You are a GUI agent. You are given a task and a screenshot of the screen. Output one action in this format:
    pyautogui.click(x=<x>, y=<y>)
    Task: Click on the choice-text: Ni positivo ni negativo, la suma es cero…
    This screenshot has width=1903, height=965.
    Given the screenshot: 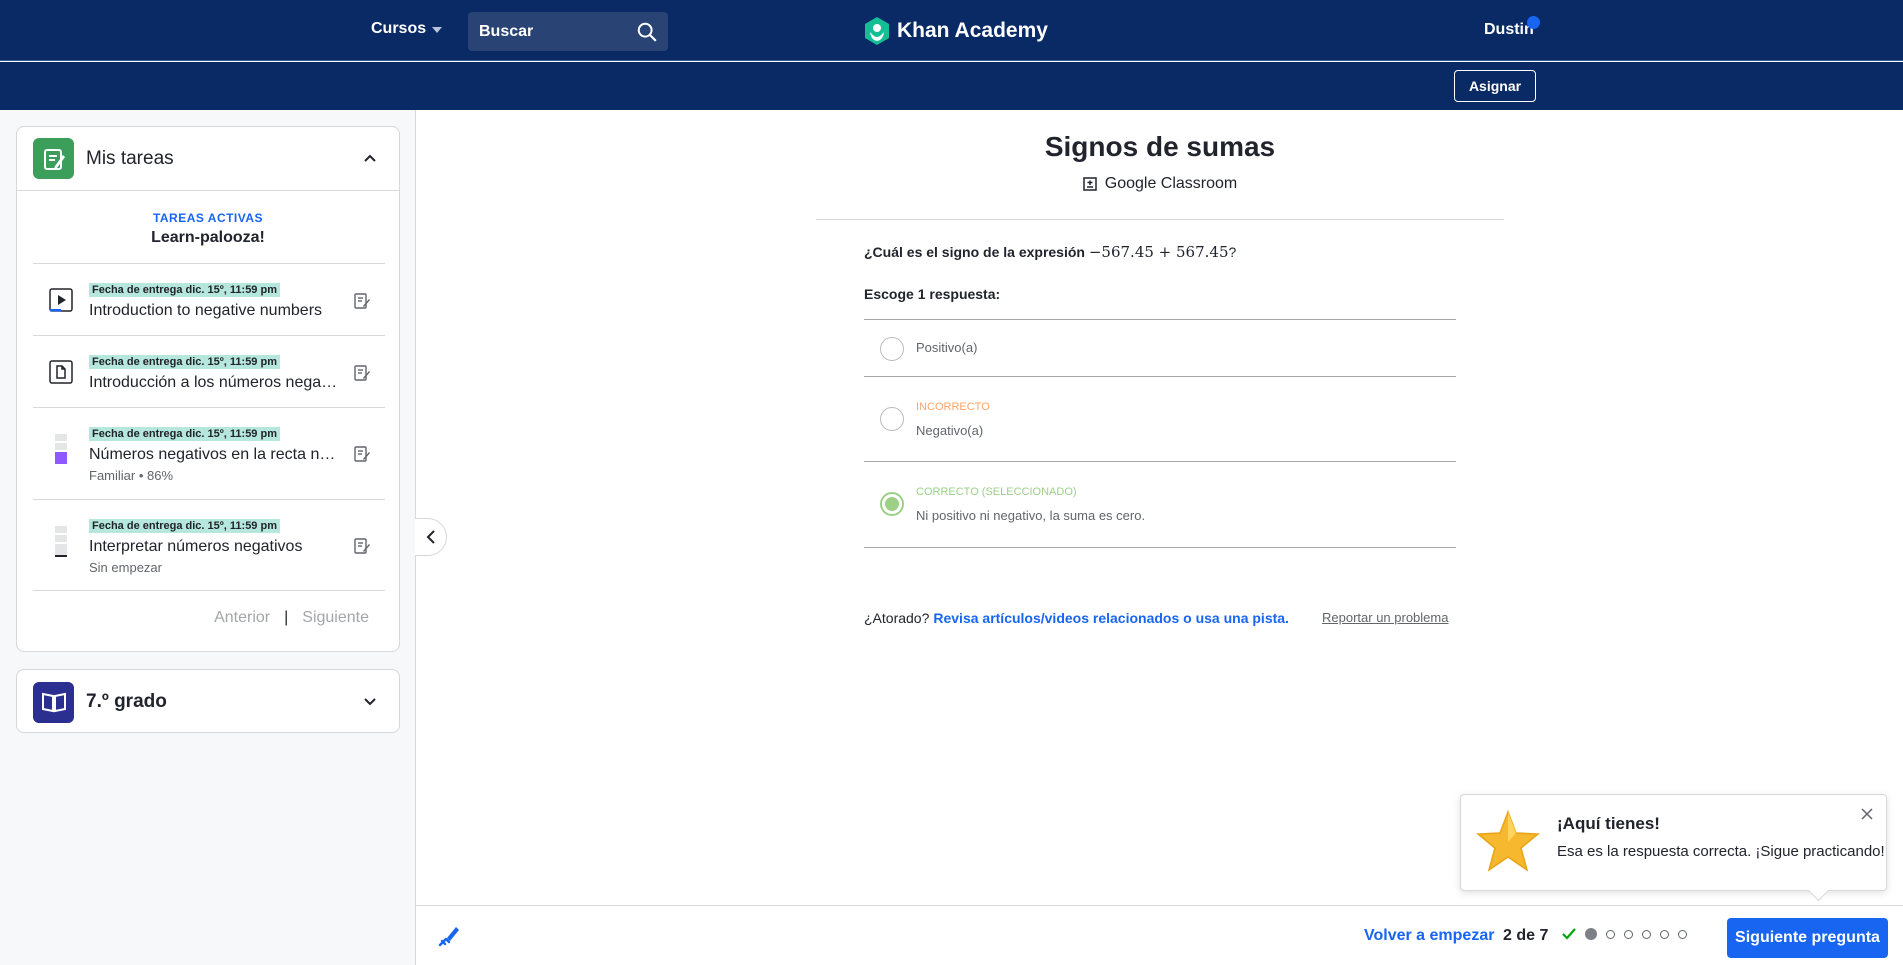 What is the action you would take?
    pyautogui.click(x=1031, y=515)
    